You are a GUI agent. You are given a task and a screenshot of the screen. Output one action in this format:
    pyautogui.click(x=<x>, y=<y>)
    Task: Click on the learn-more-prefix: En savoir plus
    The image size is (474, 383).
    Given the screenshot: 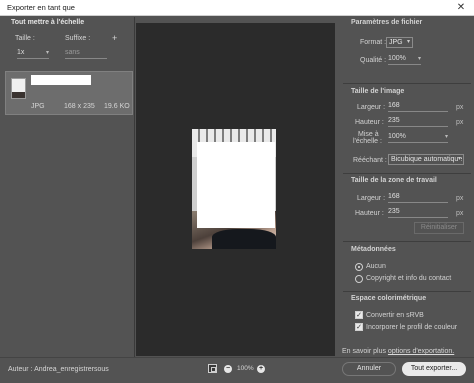 What is the action you would take?
    pyautogui.click(x=364, y=351)
    